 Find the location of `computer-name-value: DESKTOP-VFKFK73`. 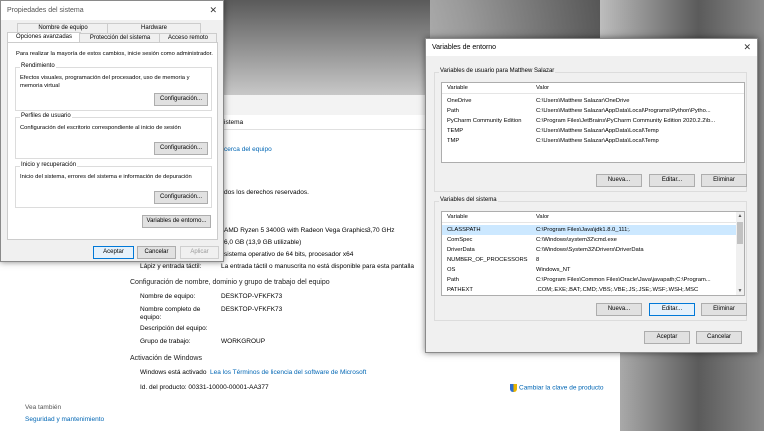

computer-name-value: DESKTOP-VFKFK73 is located at coordinates (252, 296).